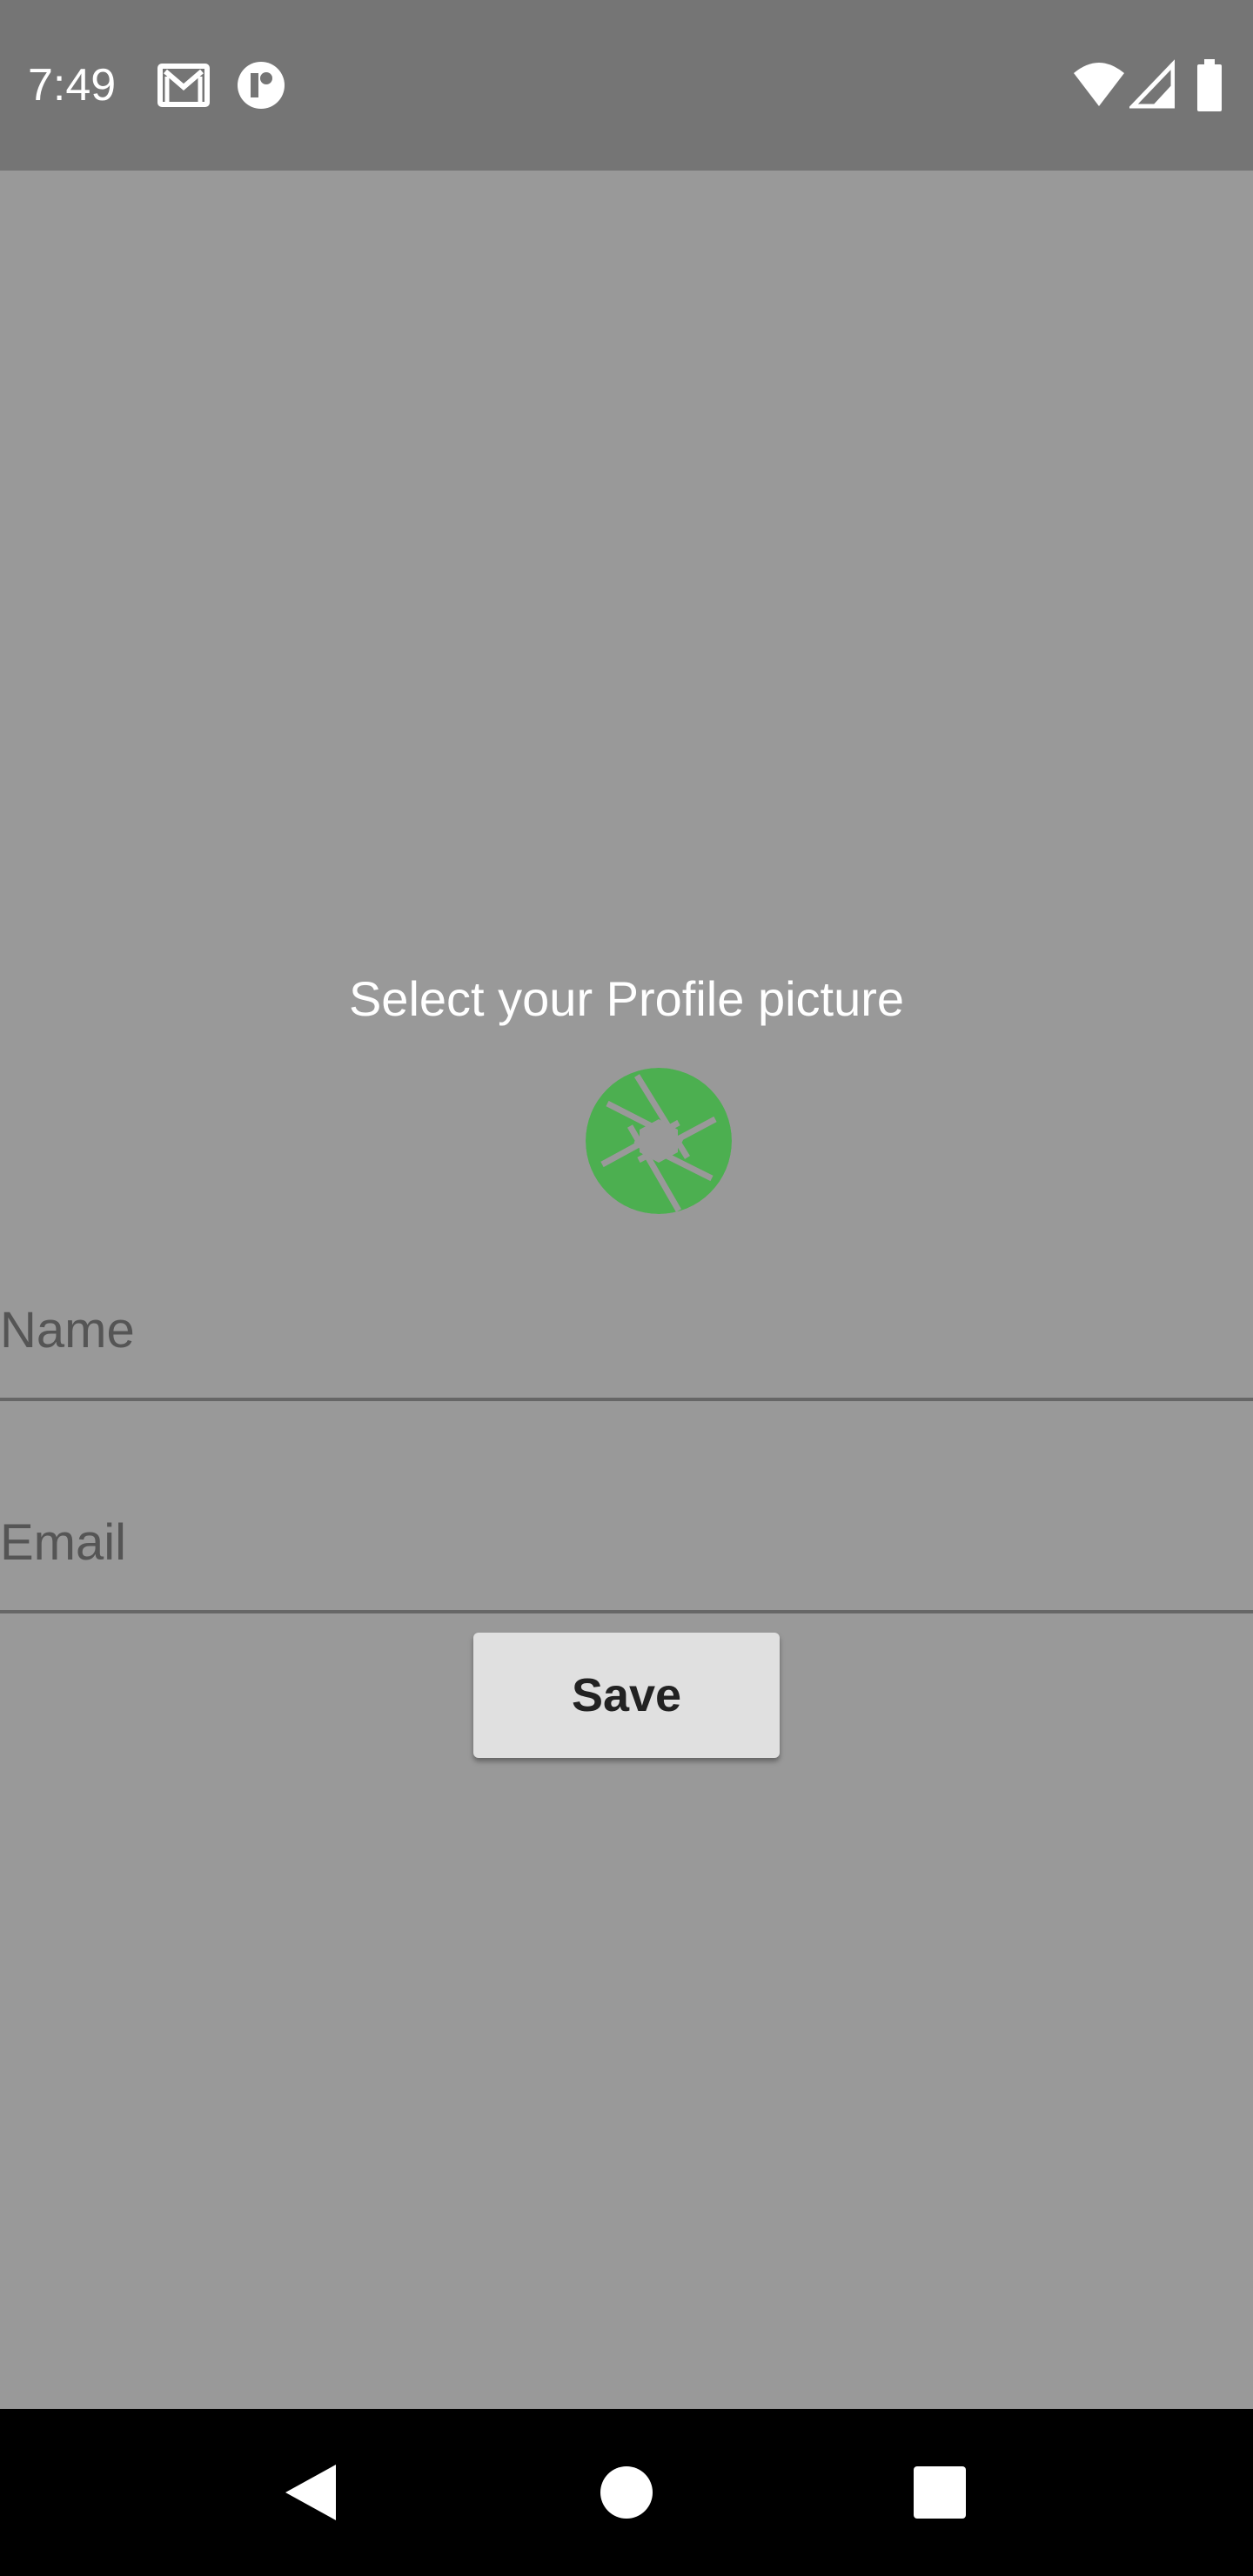 This screenshot has width=1253, height=2576. What do you see at coordinates (1209, 85) in the screenshot?
I see `battery-icon` at bounding box center [1209, 85].